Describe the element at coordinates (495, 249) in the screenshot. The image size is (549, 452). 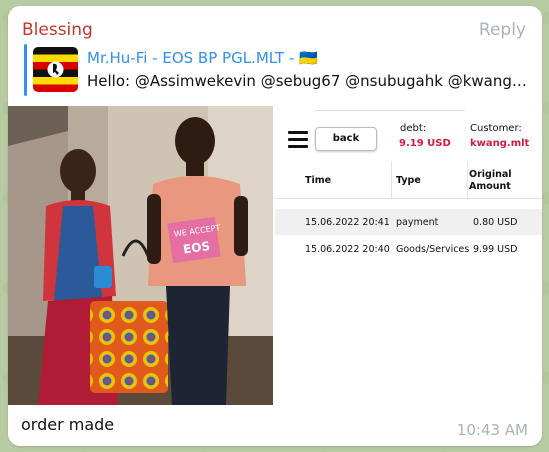
I see `row-amount: 9.99 USD` at that location.